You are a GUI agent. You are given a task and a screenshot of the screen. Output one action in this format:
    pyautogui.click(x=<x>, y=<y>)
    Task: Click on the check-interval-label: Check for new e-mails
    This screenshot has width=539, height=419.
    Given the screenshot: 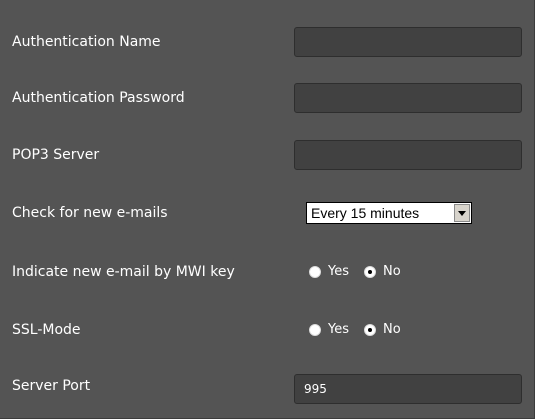 What is the action you would take?
    pyautogui.click(x=90, y=213)
    